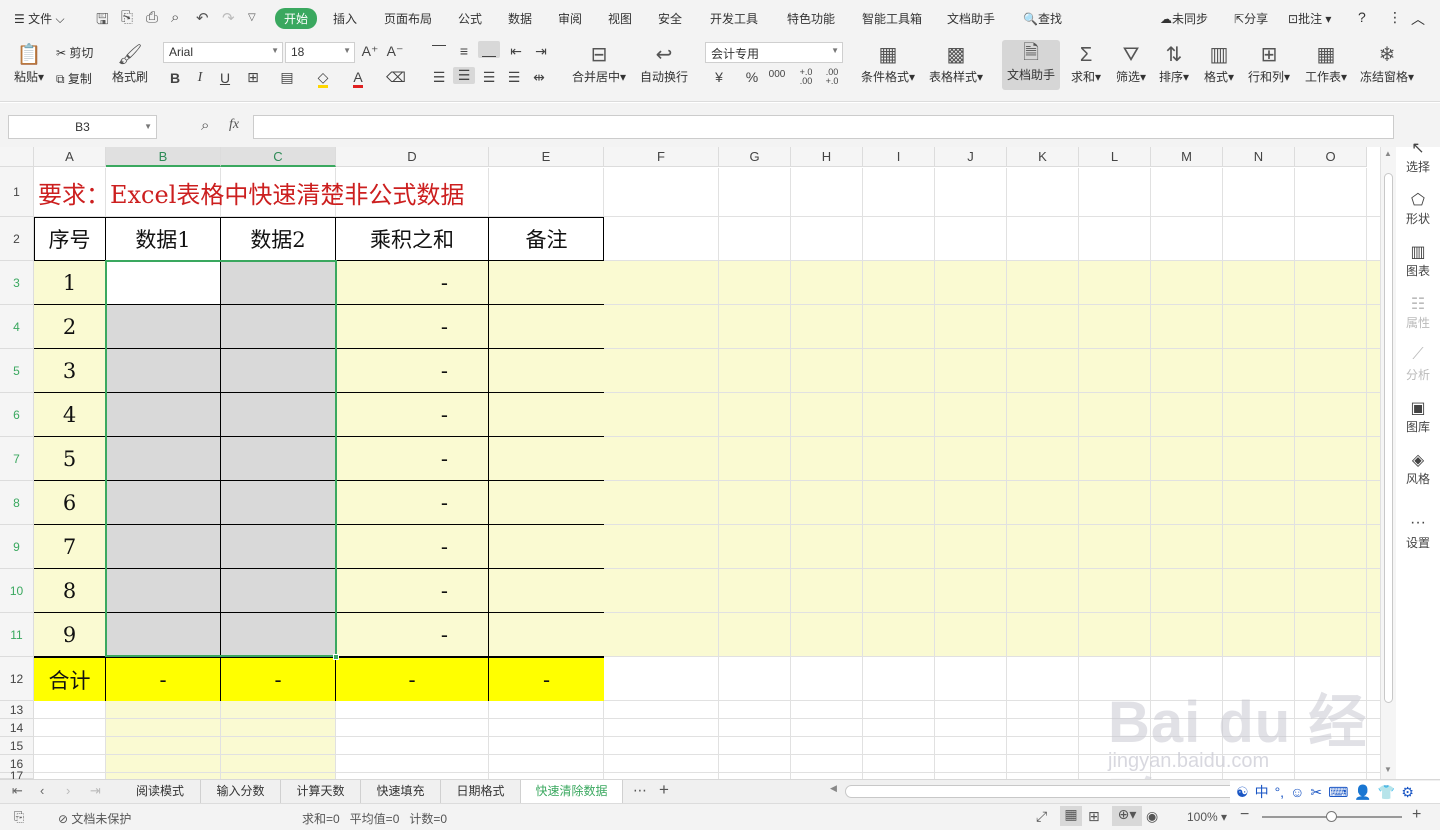  Describe the element at coordinates (520, 18) in the screenshot. I see `tab-data: 数据` at that location.